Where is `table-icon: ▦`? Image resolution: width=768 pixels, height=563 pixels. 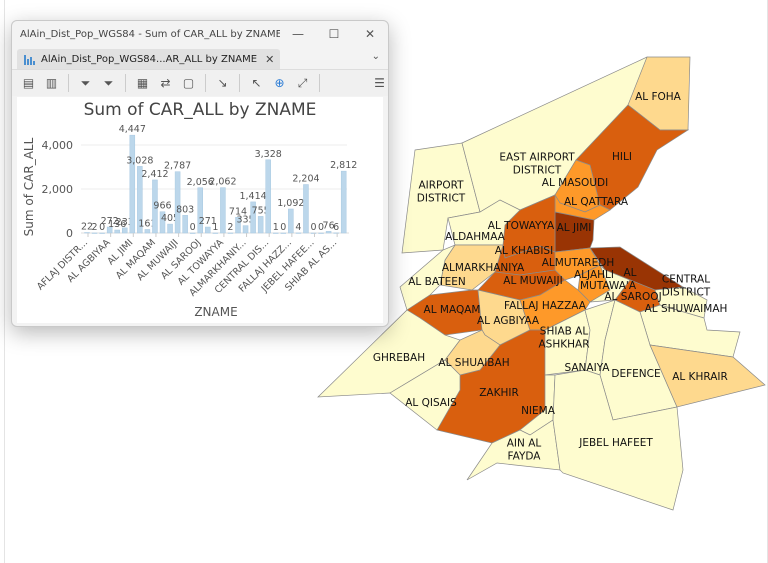
table-icon: ▦ is located at coordinates (142, 83).